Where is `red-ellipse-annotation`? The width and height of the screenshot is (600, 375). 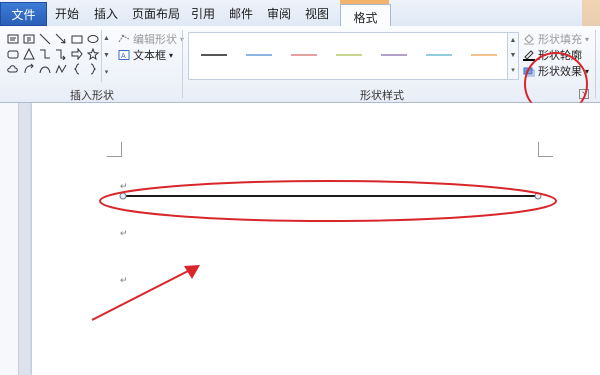
red-ellipse-annotation is located at coordinates (328, 201).